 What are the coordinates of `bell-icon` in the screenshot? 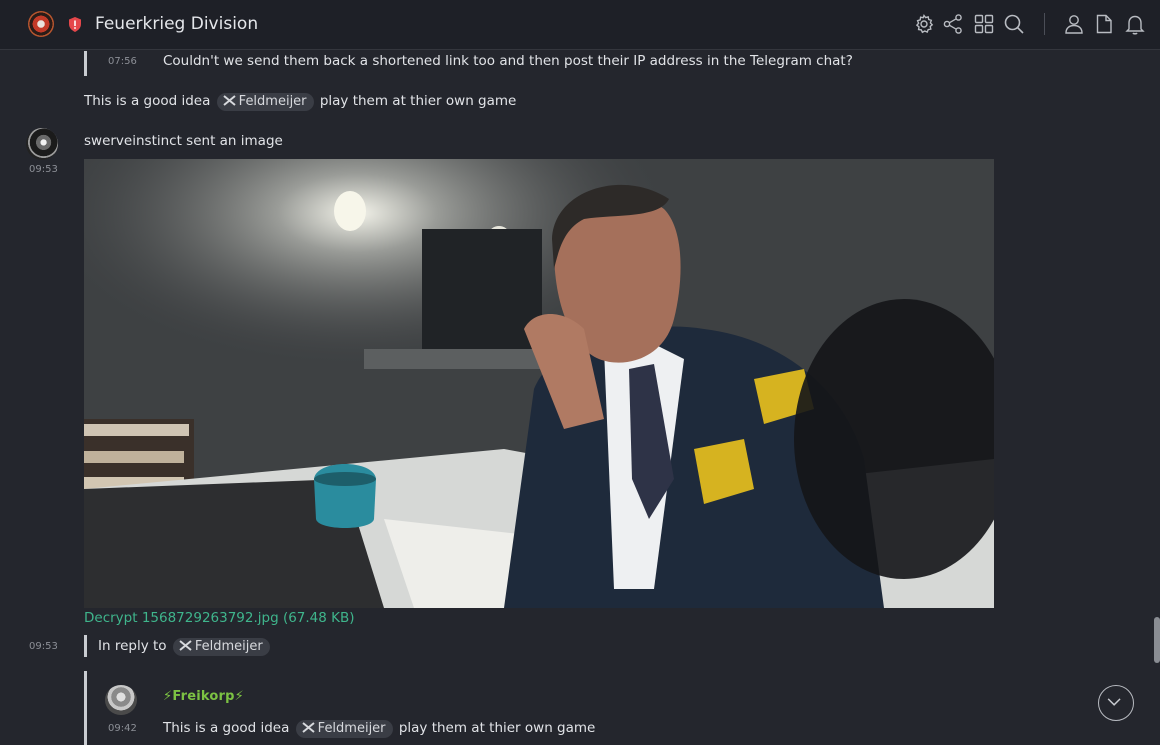 It's located at (1135, 24).